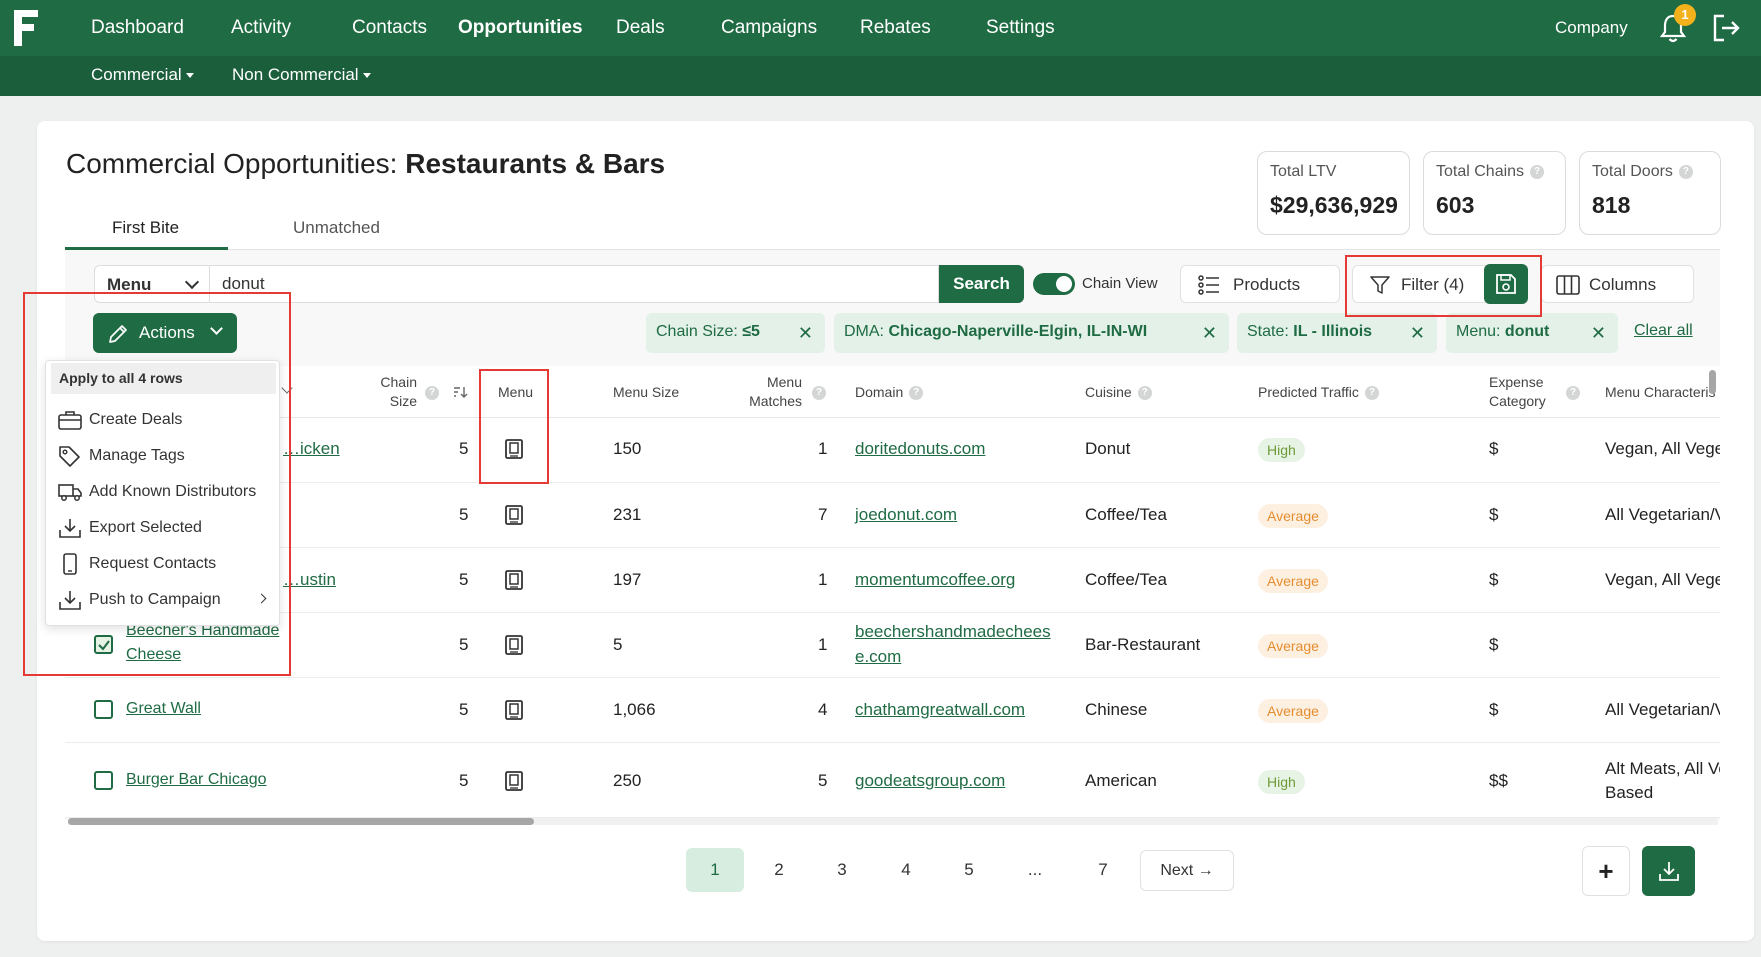  What do you see at coordinates (634, 709) in the screenshot?
I see `menu-size-value: 1,066` at bounding box center [634, 709].